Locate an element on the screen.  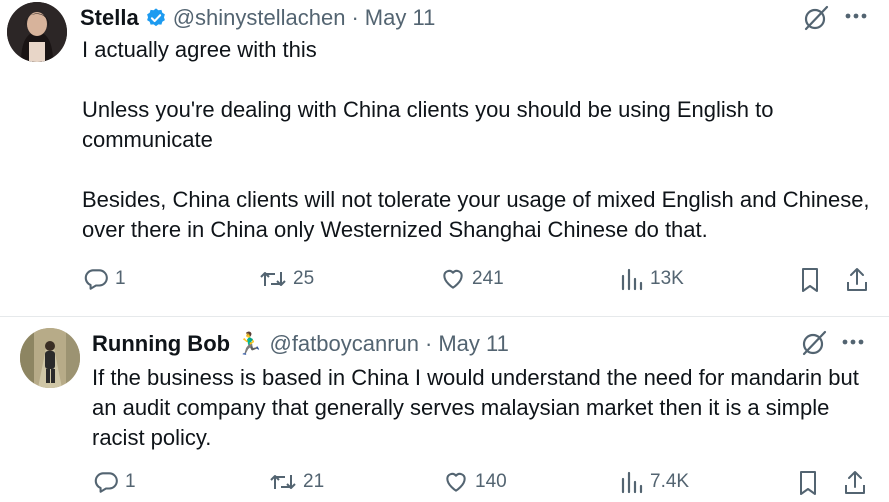
author-name: Running Bob is located at coordinates (161, 344).